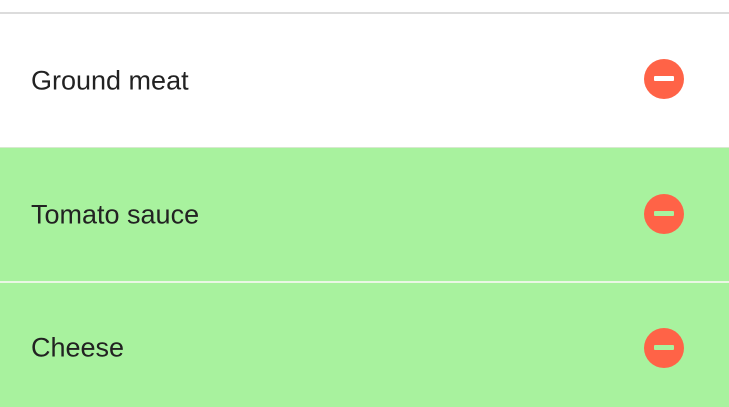 The width and height of the screenshot is (729, 407). I want to click on item-label: Ground meat, so click(110, 80).